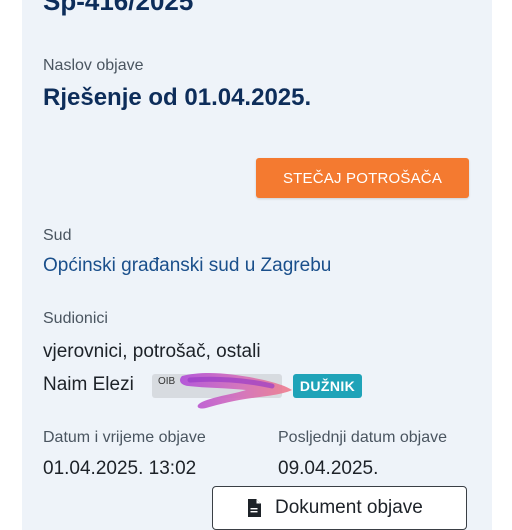 The height and width of the screenshot is (530, 512). I want to click on document-button: Dokument objave, so click(339, 508).